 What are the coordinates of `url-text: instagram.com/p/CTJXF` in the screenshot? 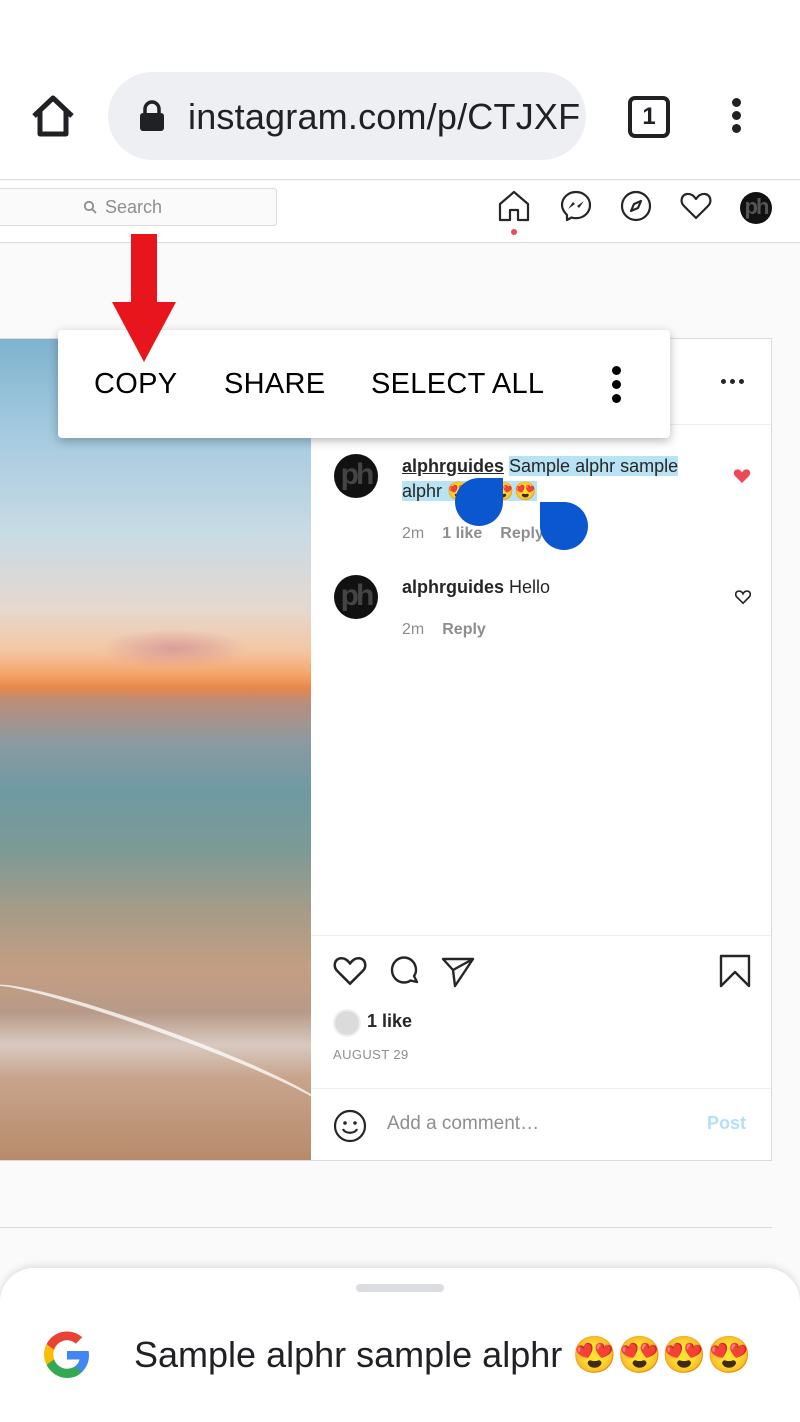 It's located at (384, 116).